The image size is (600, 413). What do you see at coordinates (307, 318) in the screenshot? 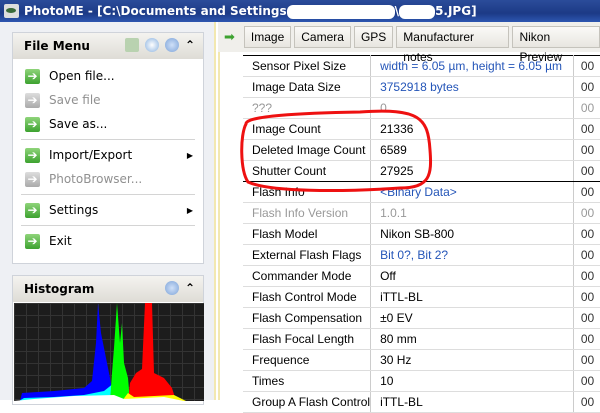
I see `tag-name: Flash Compensation` at bounding box center [307, 318].